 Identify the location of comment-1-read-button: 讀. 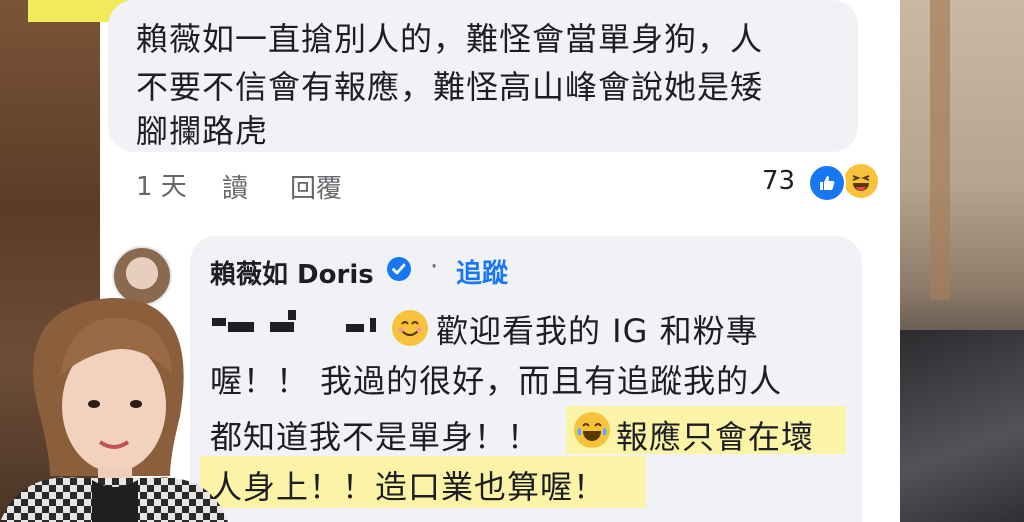
(235, 186).